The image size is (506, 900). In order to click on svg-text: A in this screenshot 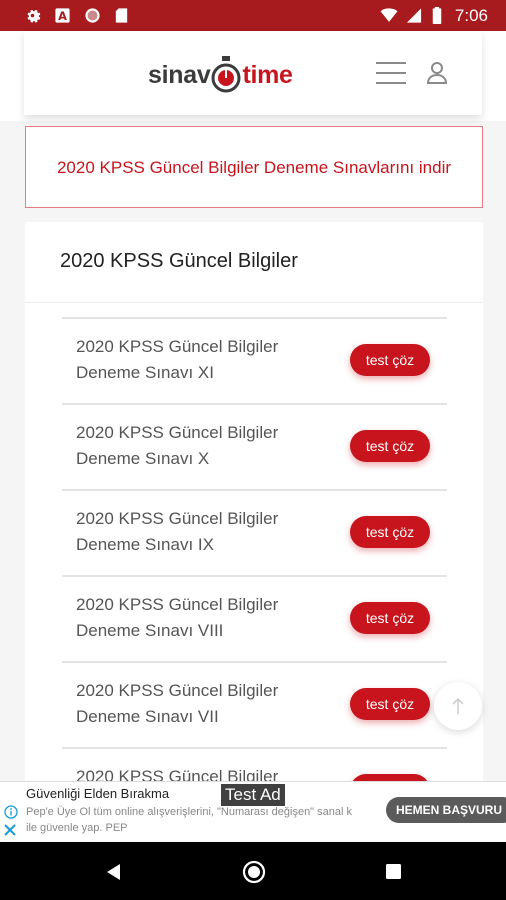, I will do `click(62, 16)`.